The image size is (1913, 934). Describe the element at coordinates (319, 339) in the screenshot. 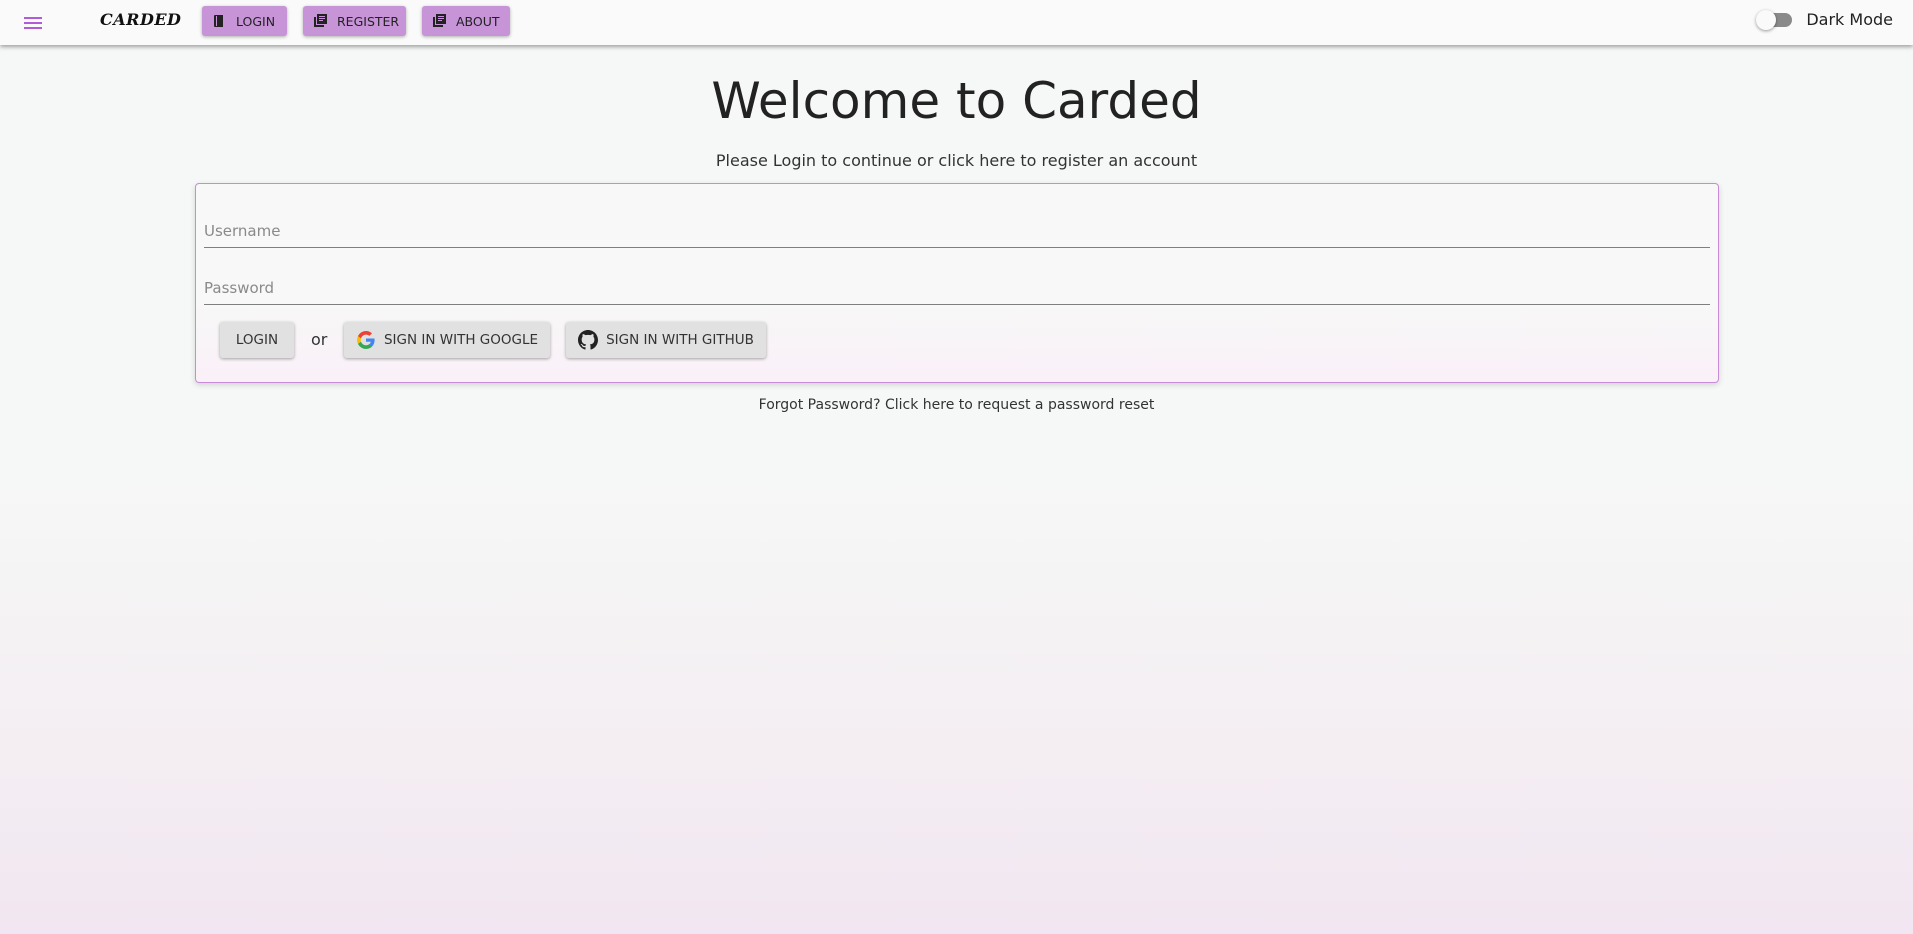

I see `or-separator: or` at that location.